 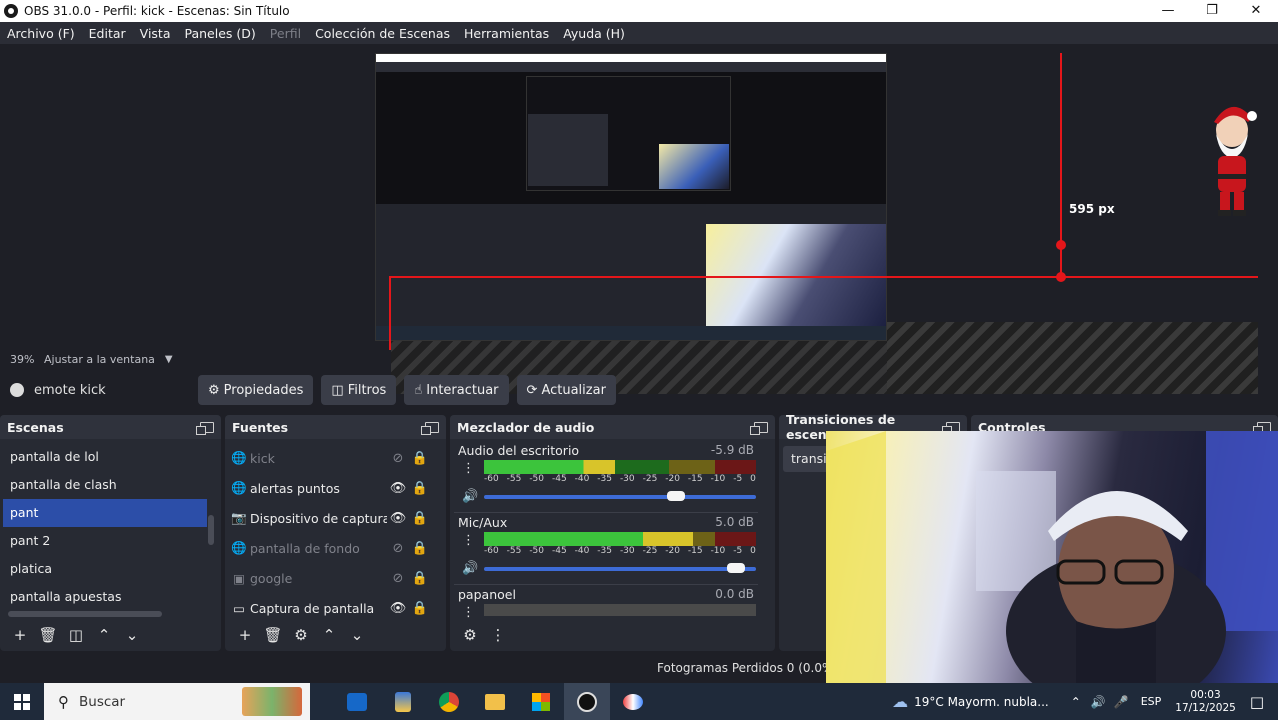 I want to click on taskbar-apps, so click(x=495, y=701).